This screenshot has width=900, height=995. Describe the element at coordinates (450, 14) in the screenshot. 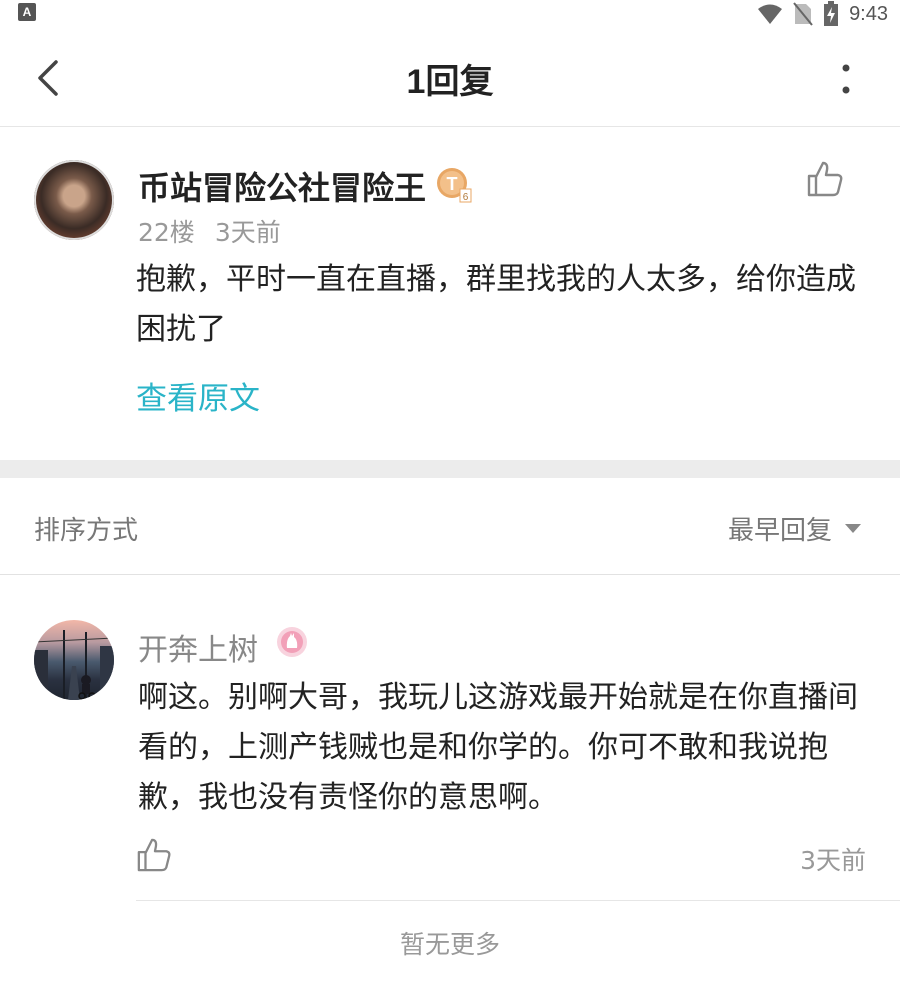

I see `status-bar: A 9:43` at that location.